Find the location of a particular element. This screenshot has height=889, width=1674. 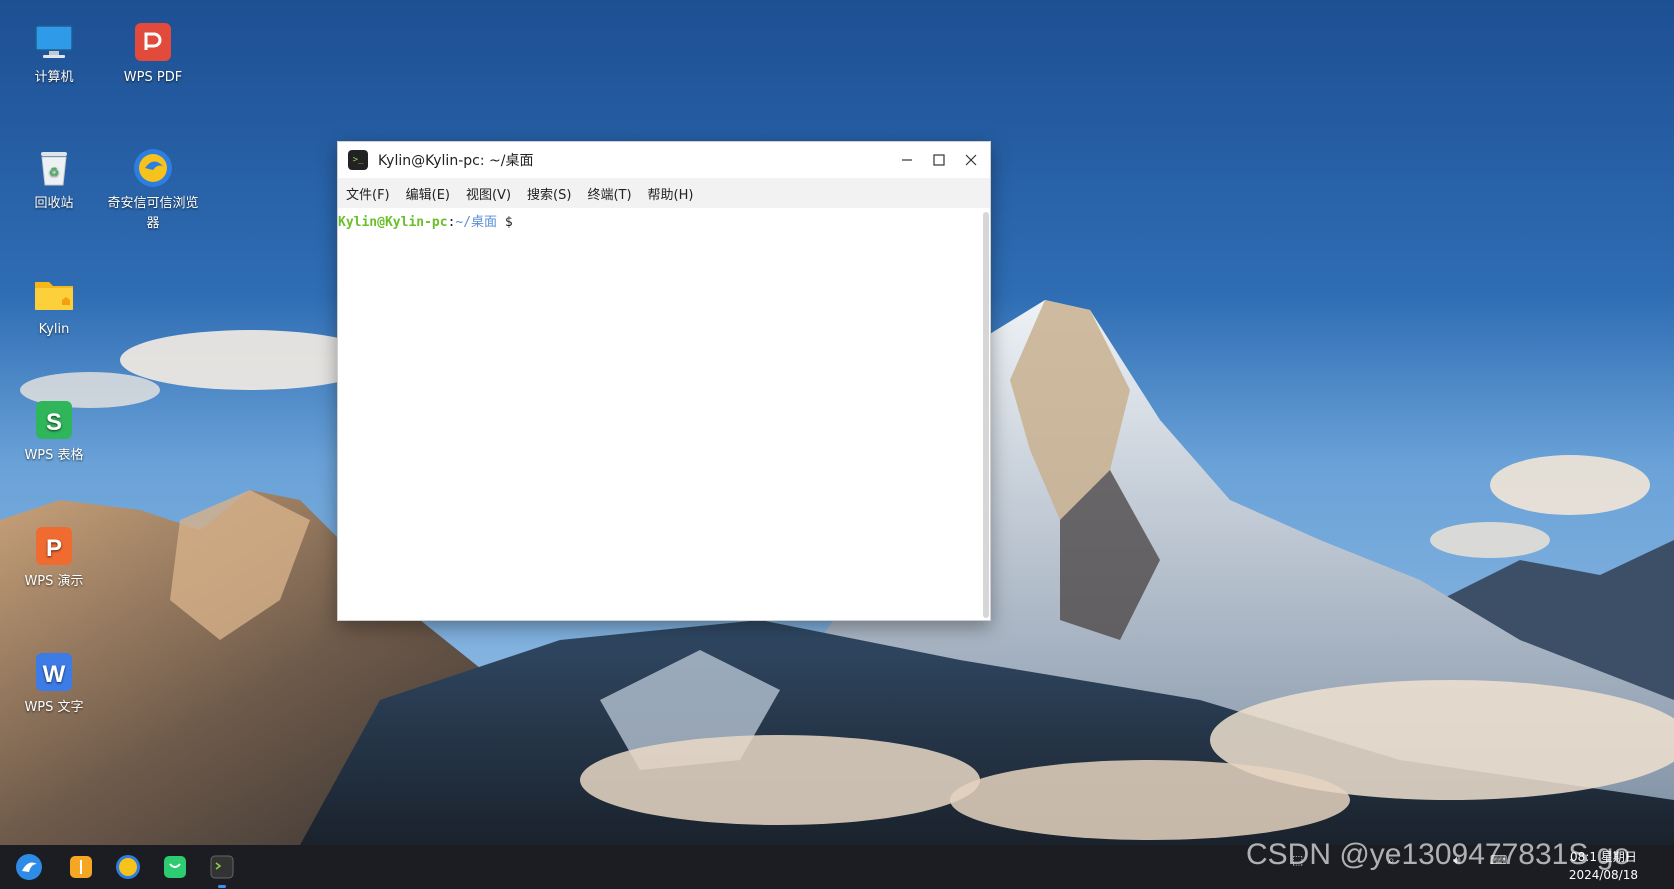

terminal-icon is located at coordinates (222, 867).